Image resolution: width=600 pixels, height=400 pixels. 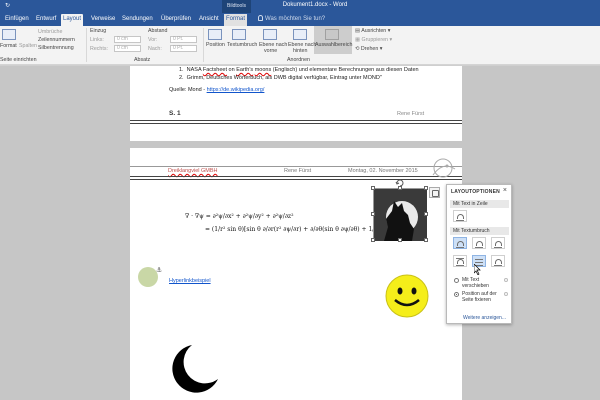 What do you see at coordinates (460, 243) in the screenshot?
I see `wrap-square-icon` at bounding box center [460, 243].